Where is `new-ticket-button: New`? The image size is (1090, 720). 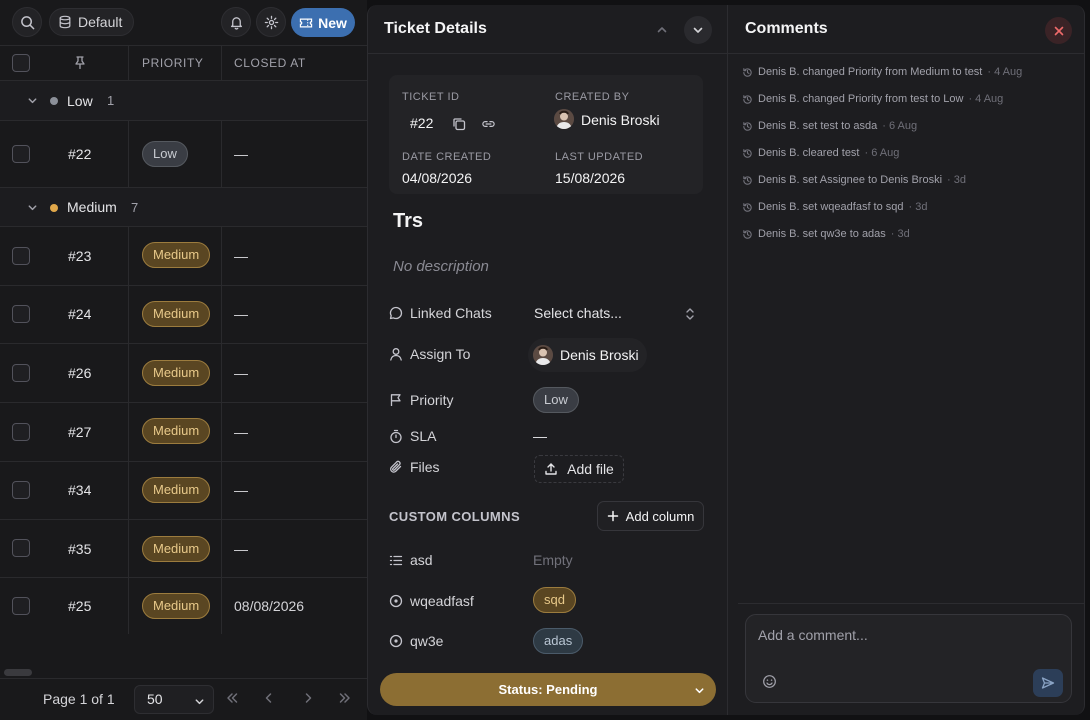
new-ticket-button: New is located at coordinates (323, 22).